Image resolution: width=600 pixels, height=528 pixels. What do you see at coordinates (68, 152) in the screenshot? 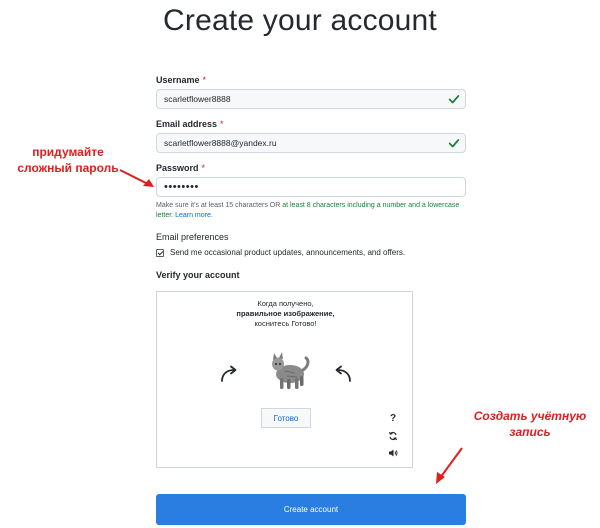
I see `annotation-line: придумайте` at bounding box center [68, 152].